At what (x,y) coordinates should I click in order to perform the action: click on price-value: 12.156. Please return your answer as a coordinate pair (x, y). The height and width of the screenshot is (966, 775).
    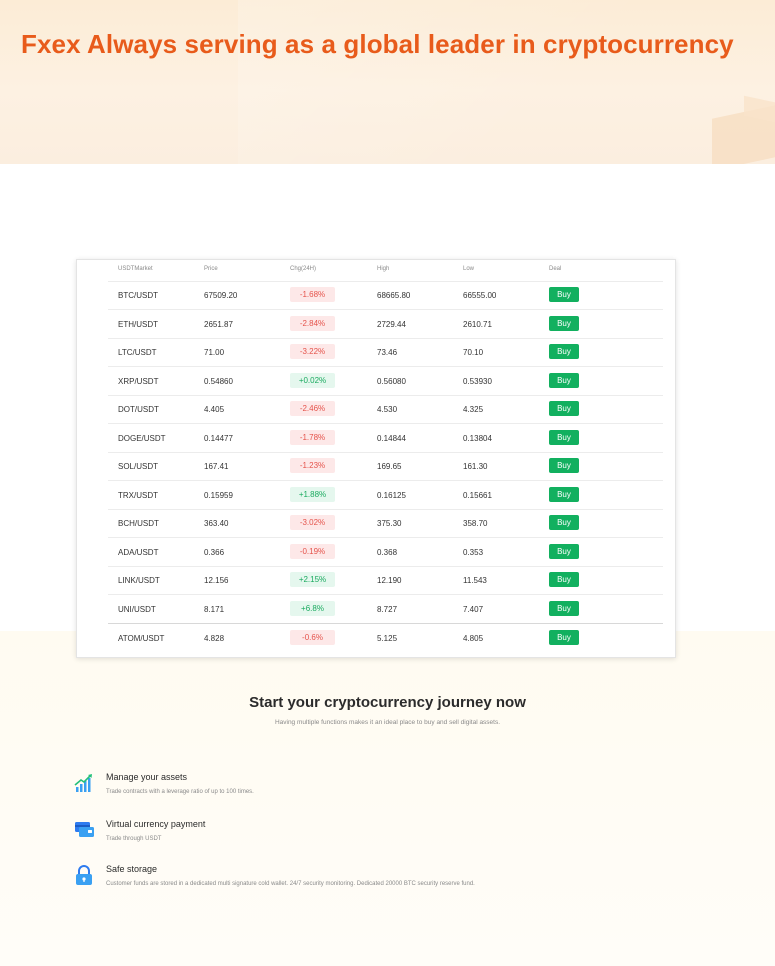
    Looking at the image, I should click on (216, 580).